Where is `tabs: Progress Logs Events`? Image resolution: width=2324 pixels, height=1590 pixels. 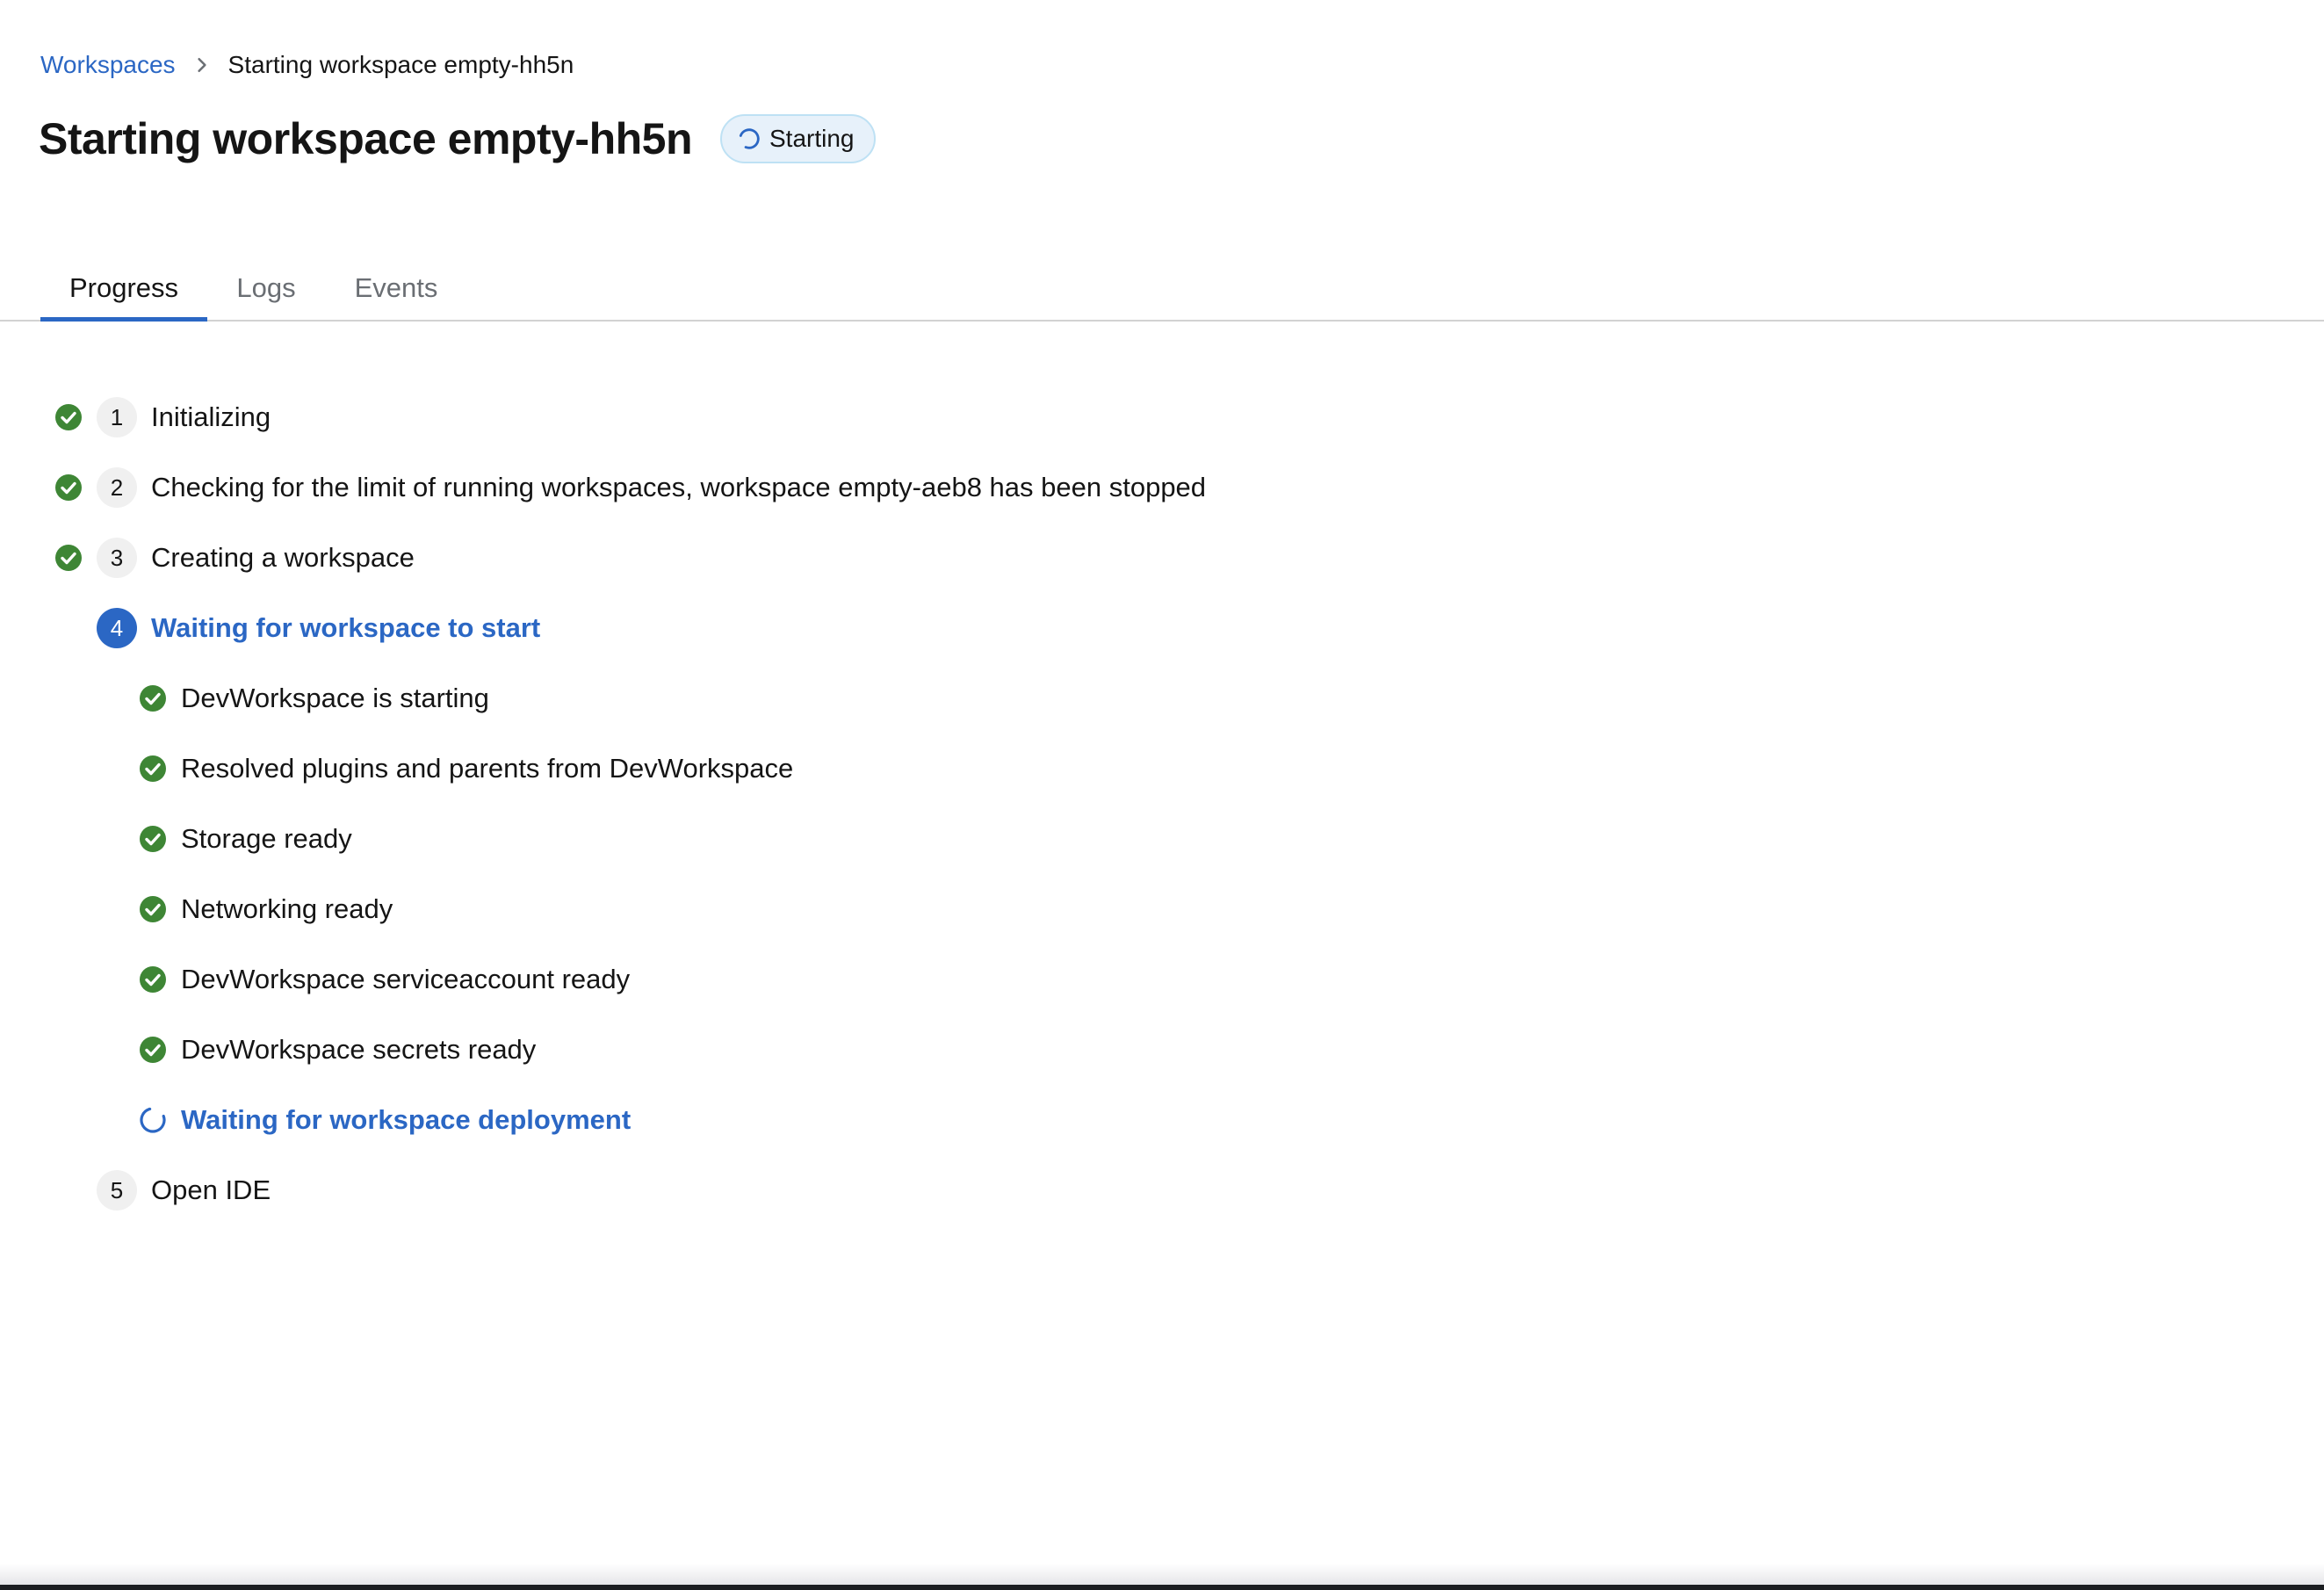 tabs: Progress Logs Events is located at coordinates (1162, 289).